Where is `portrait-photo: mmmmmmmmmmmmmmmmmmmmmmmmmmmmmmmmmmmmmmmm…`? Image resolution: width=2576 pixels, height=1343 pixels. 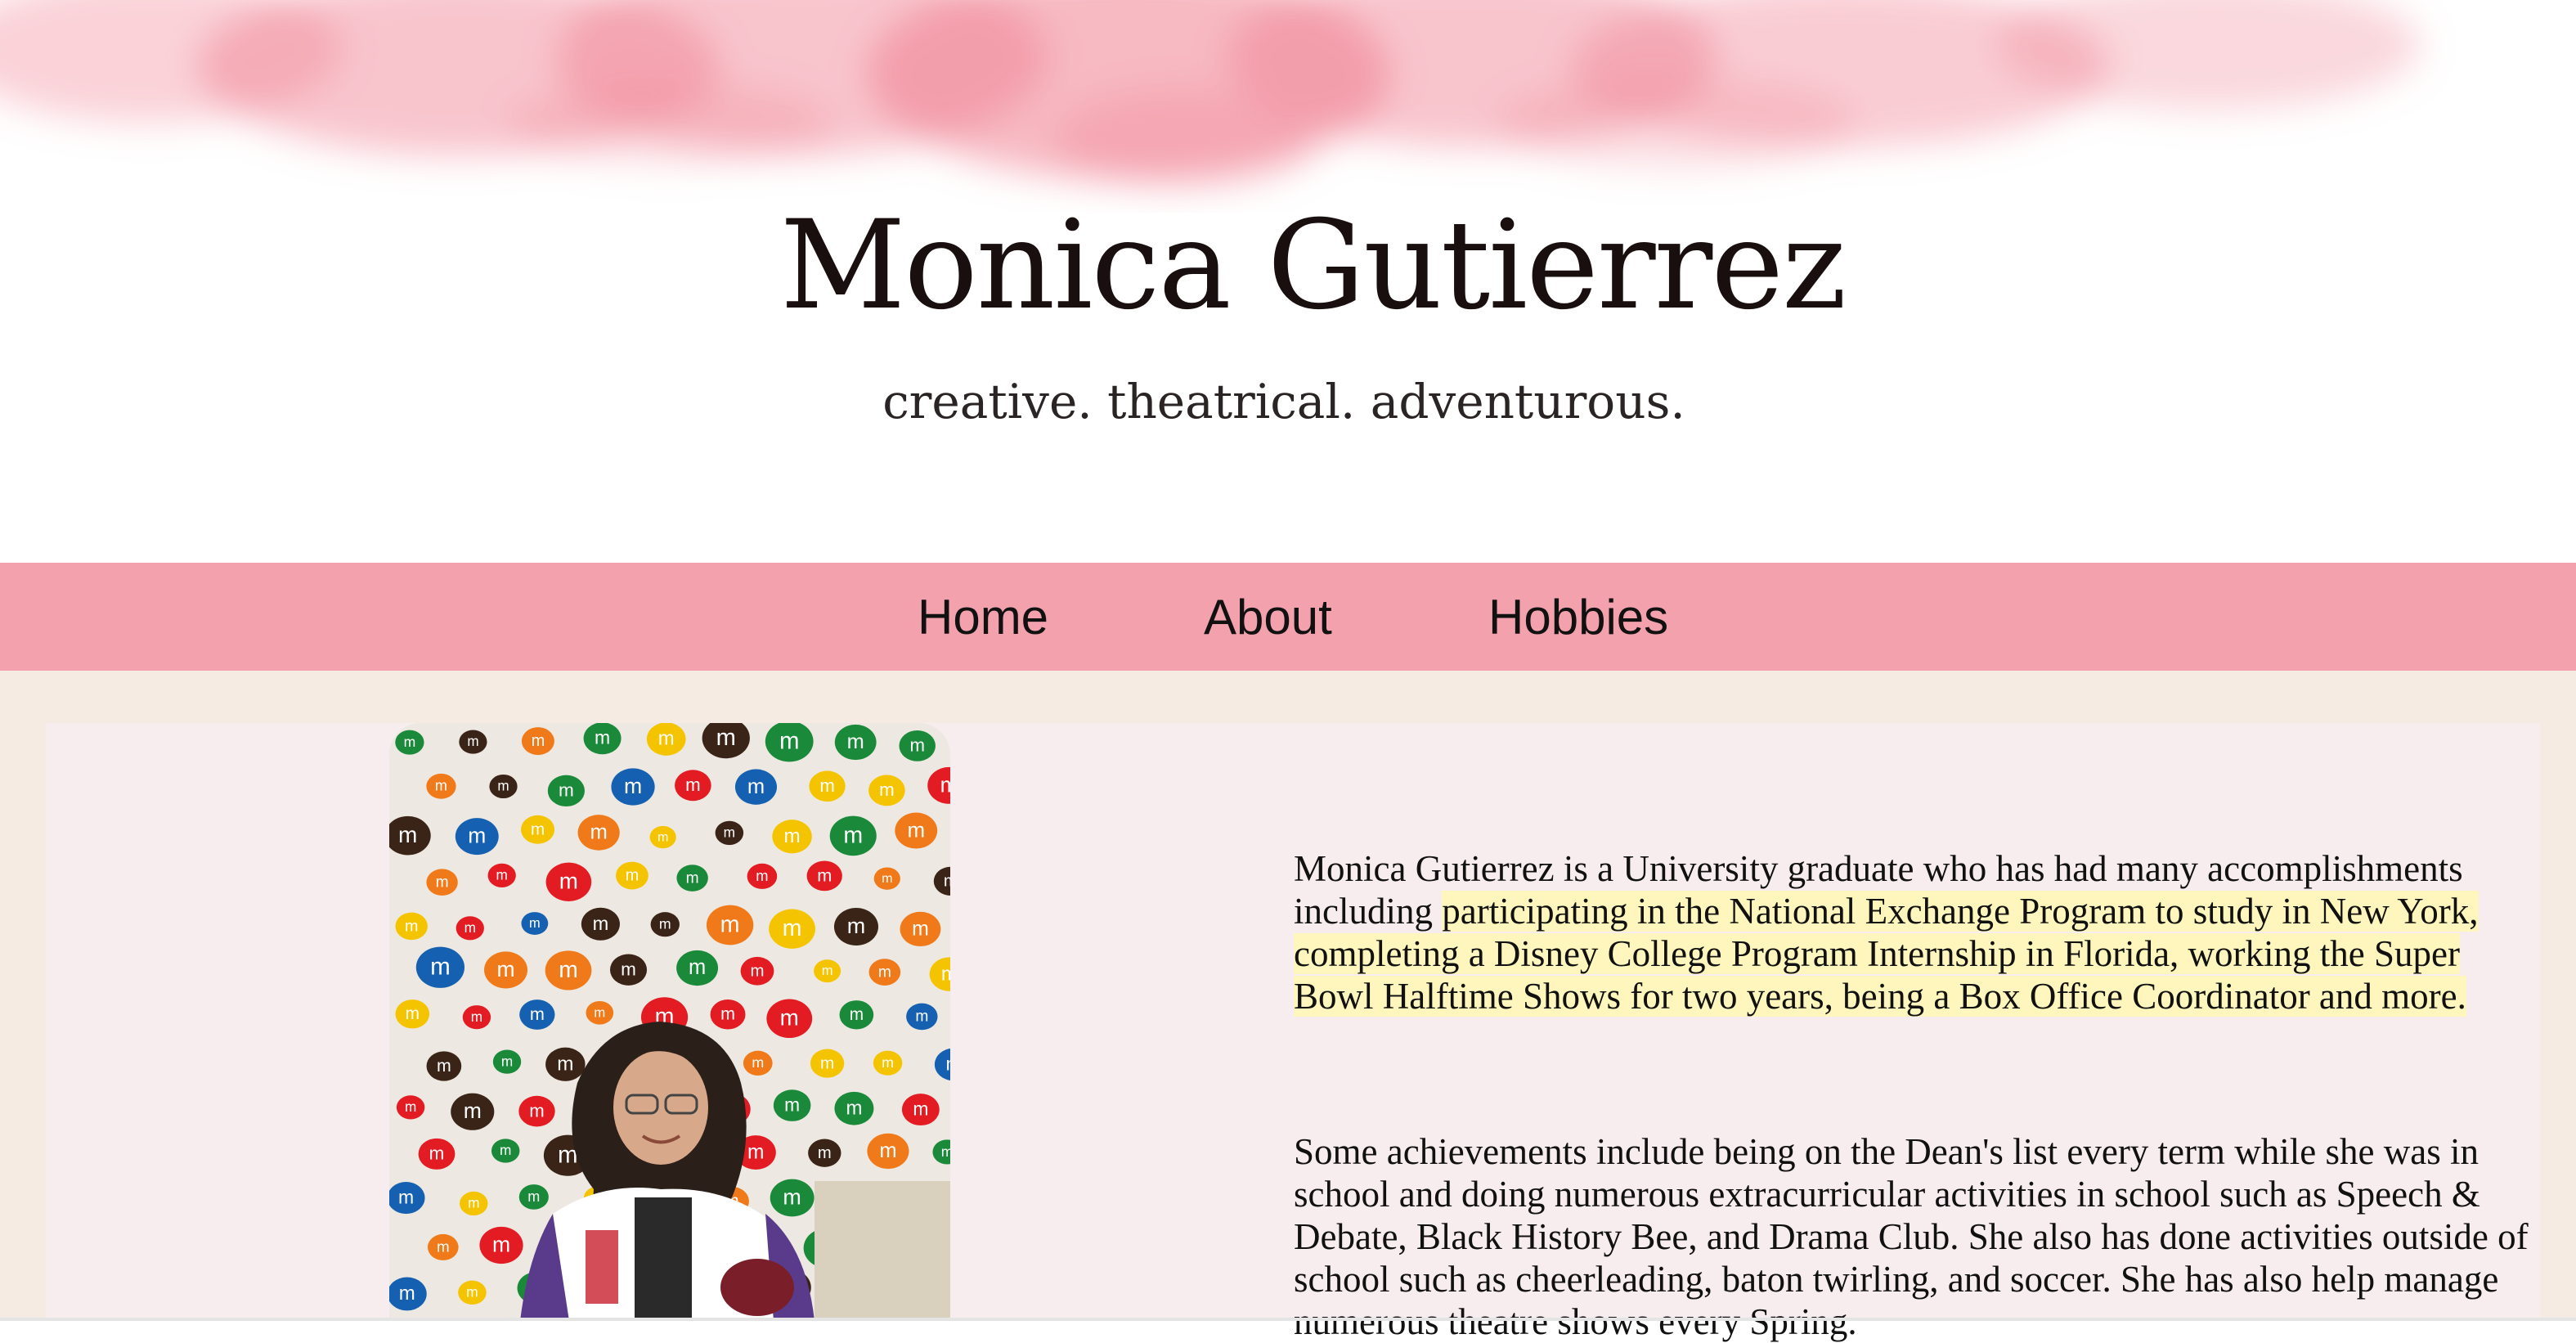 portrait-photo: mmmmmmmmmmmmmmmmmmmmmmmmmmmmmmmmmmmmmmmm… is located at coordinates (669, 1022).